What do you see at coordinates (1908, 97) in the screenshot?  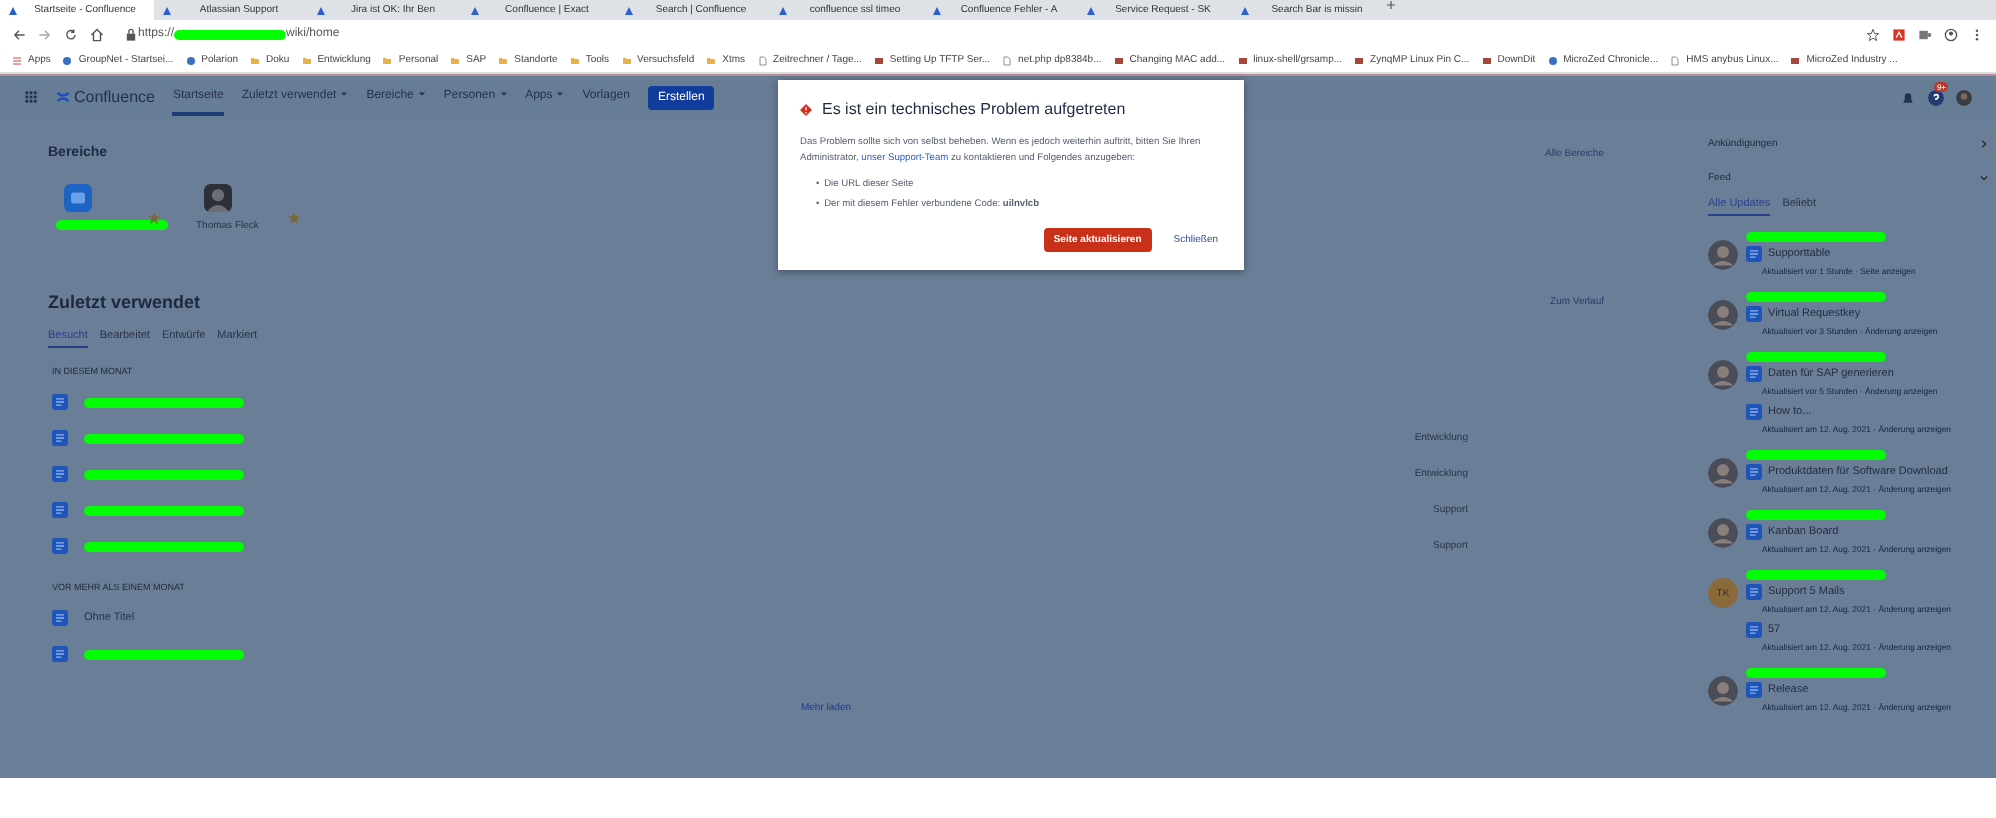 I see `notification-icon` at bounding box center [1908, 97].